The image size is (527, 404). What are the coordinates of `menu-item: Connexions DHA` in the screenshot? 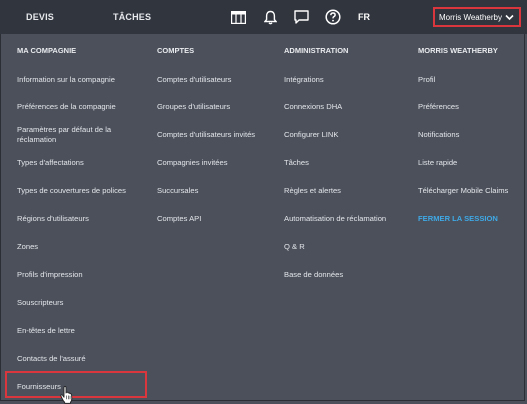 It's located at (313, 107).